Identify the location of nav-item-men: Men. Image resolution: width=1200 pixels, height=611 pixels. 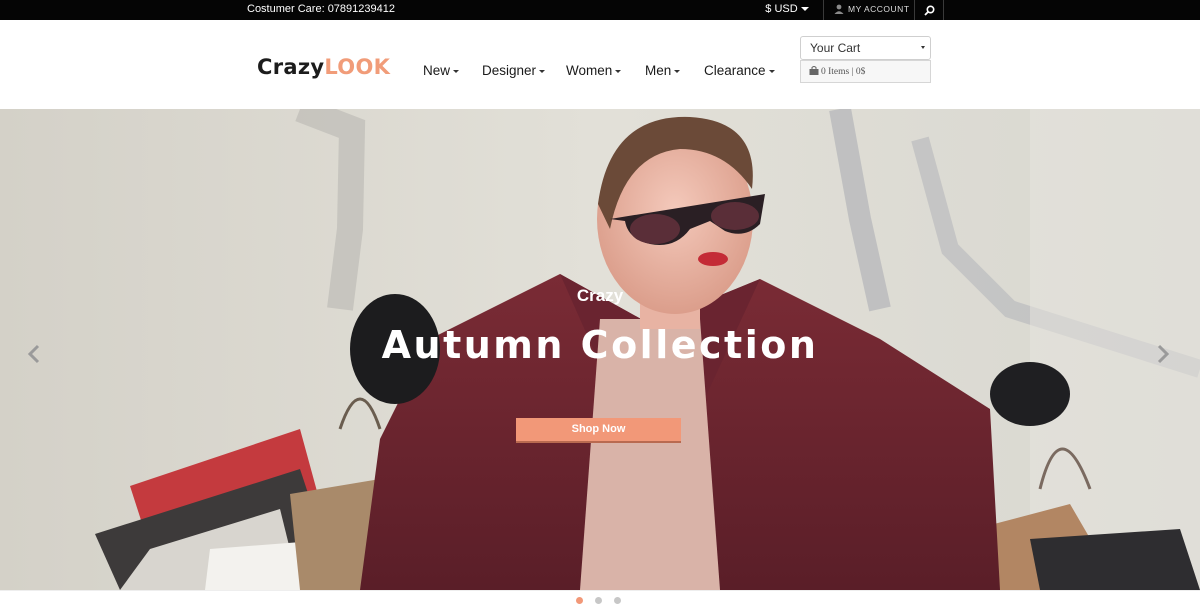
(663, 73).